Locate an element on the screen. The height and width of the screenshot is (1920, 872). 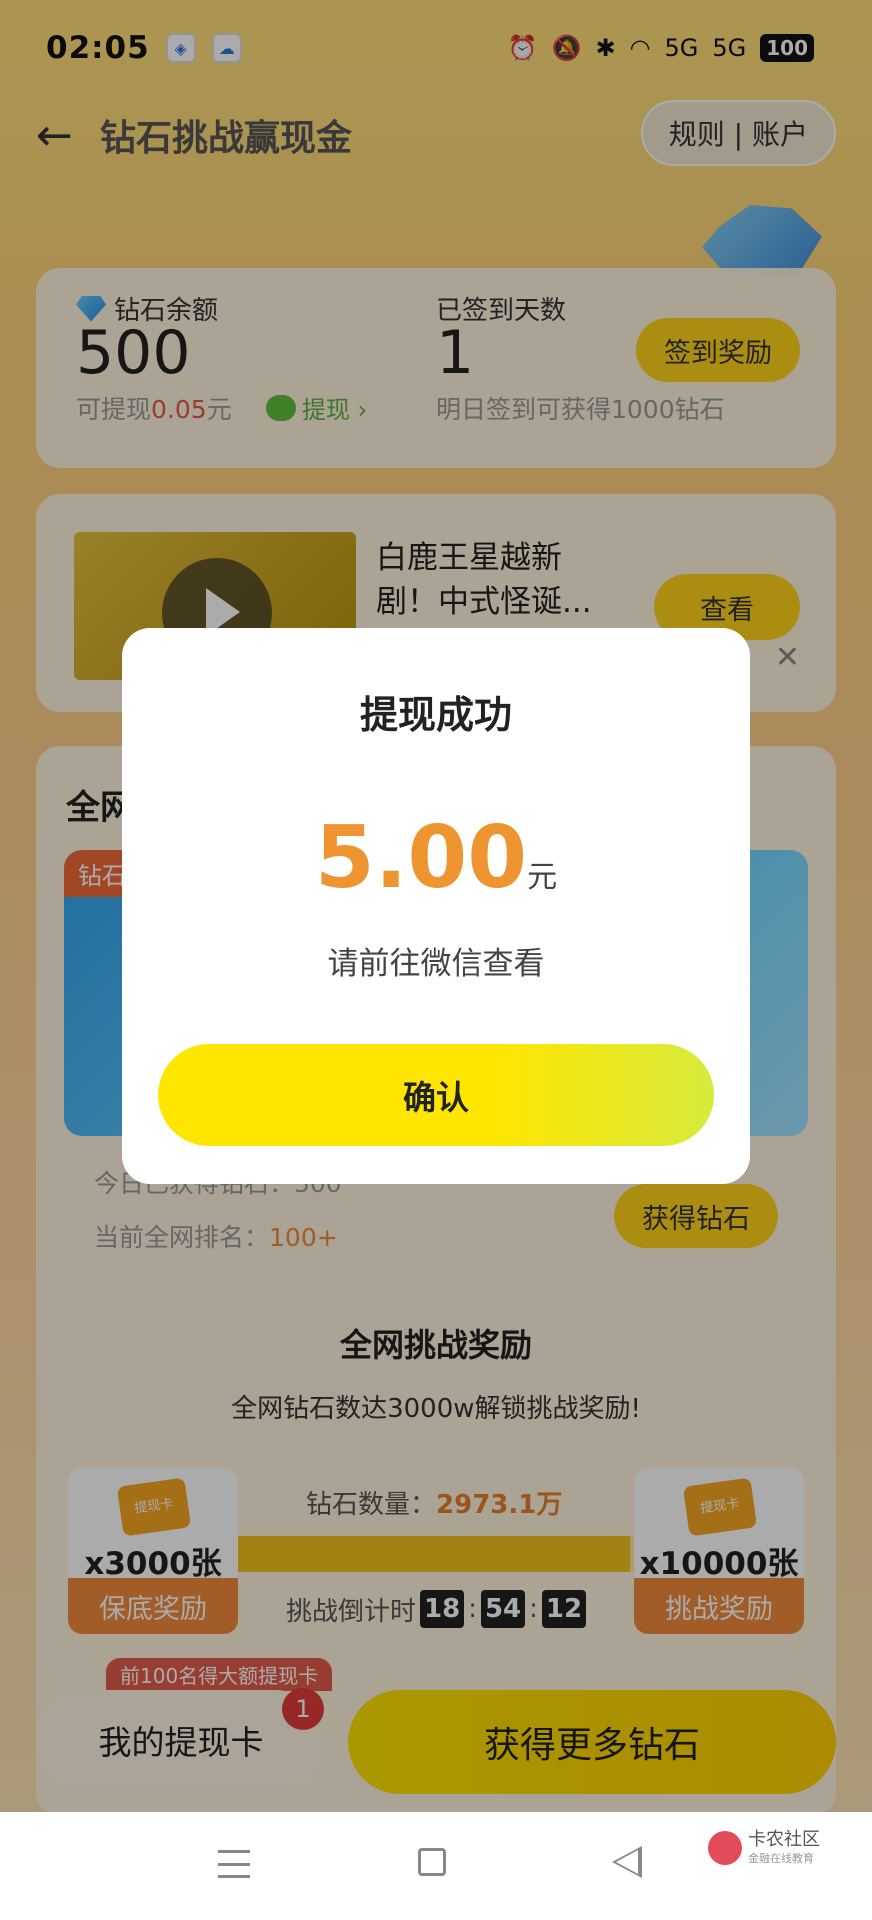
watermark-logo-icon is located at coordinates (725, 1848).